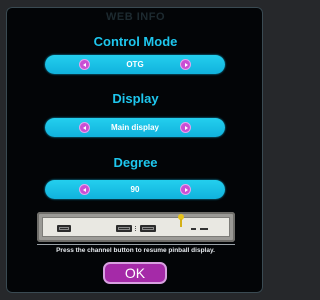  I want to click on control-mode-selector: OTG, so click(135, 64).